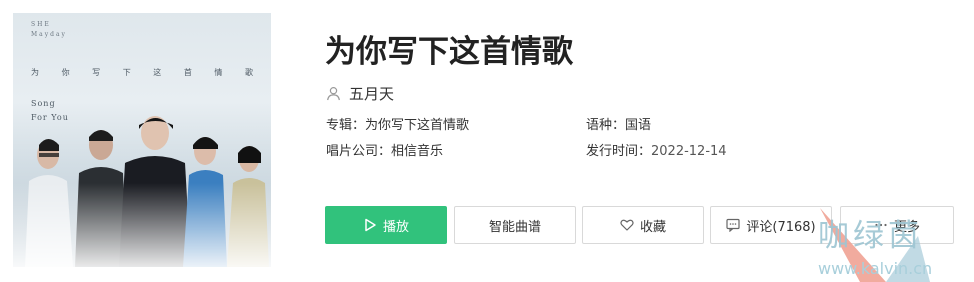 This screenshot has width=974, height=282. I want to click on company-label: 唱片公司：, so click(359, 151).